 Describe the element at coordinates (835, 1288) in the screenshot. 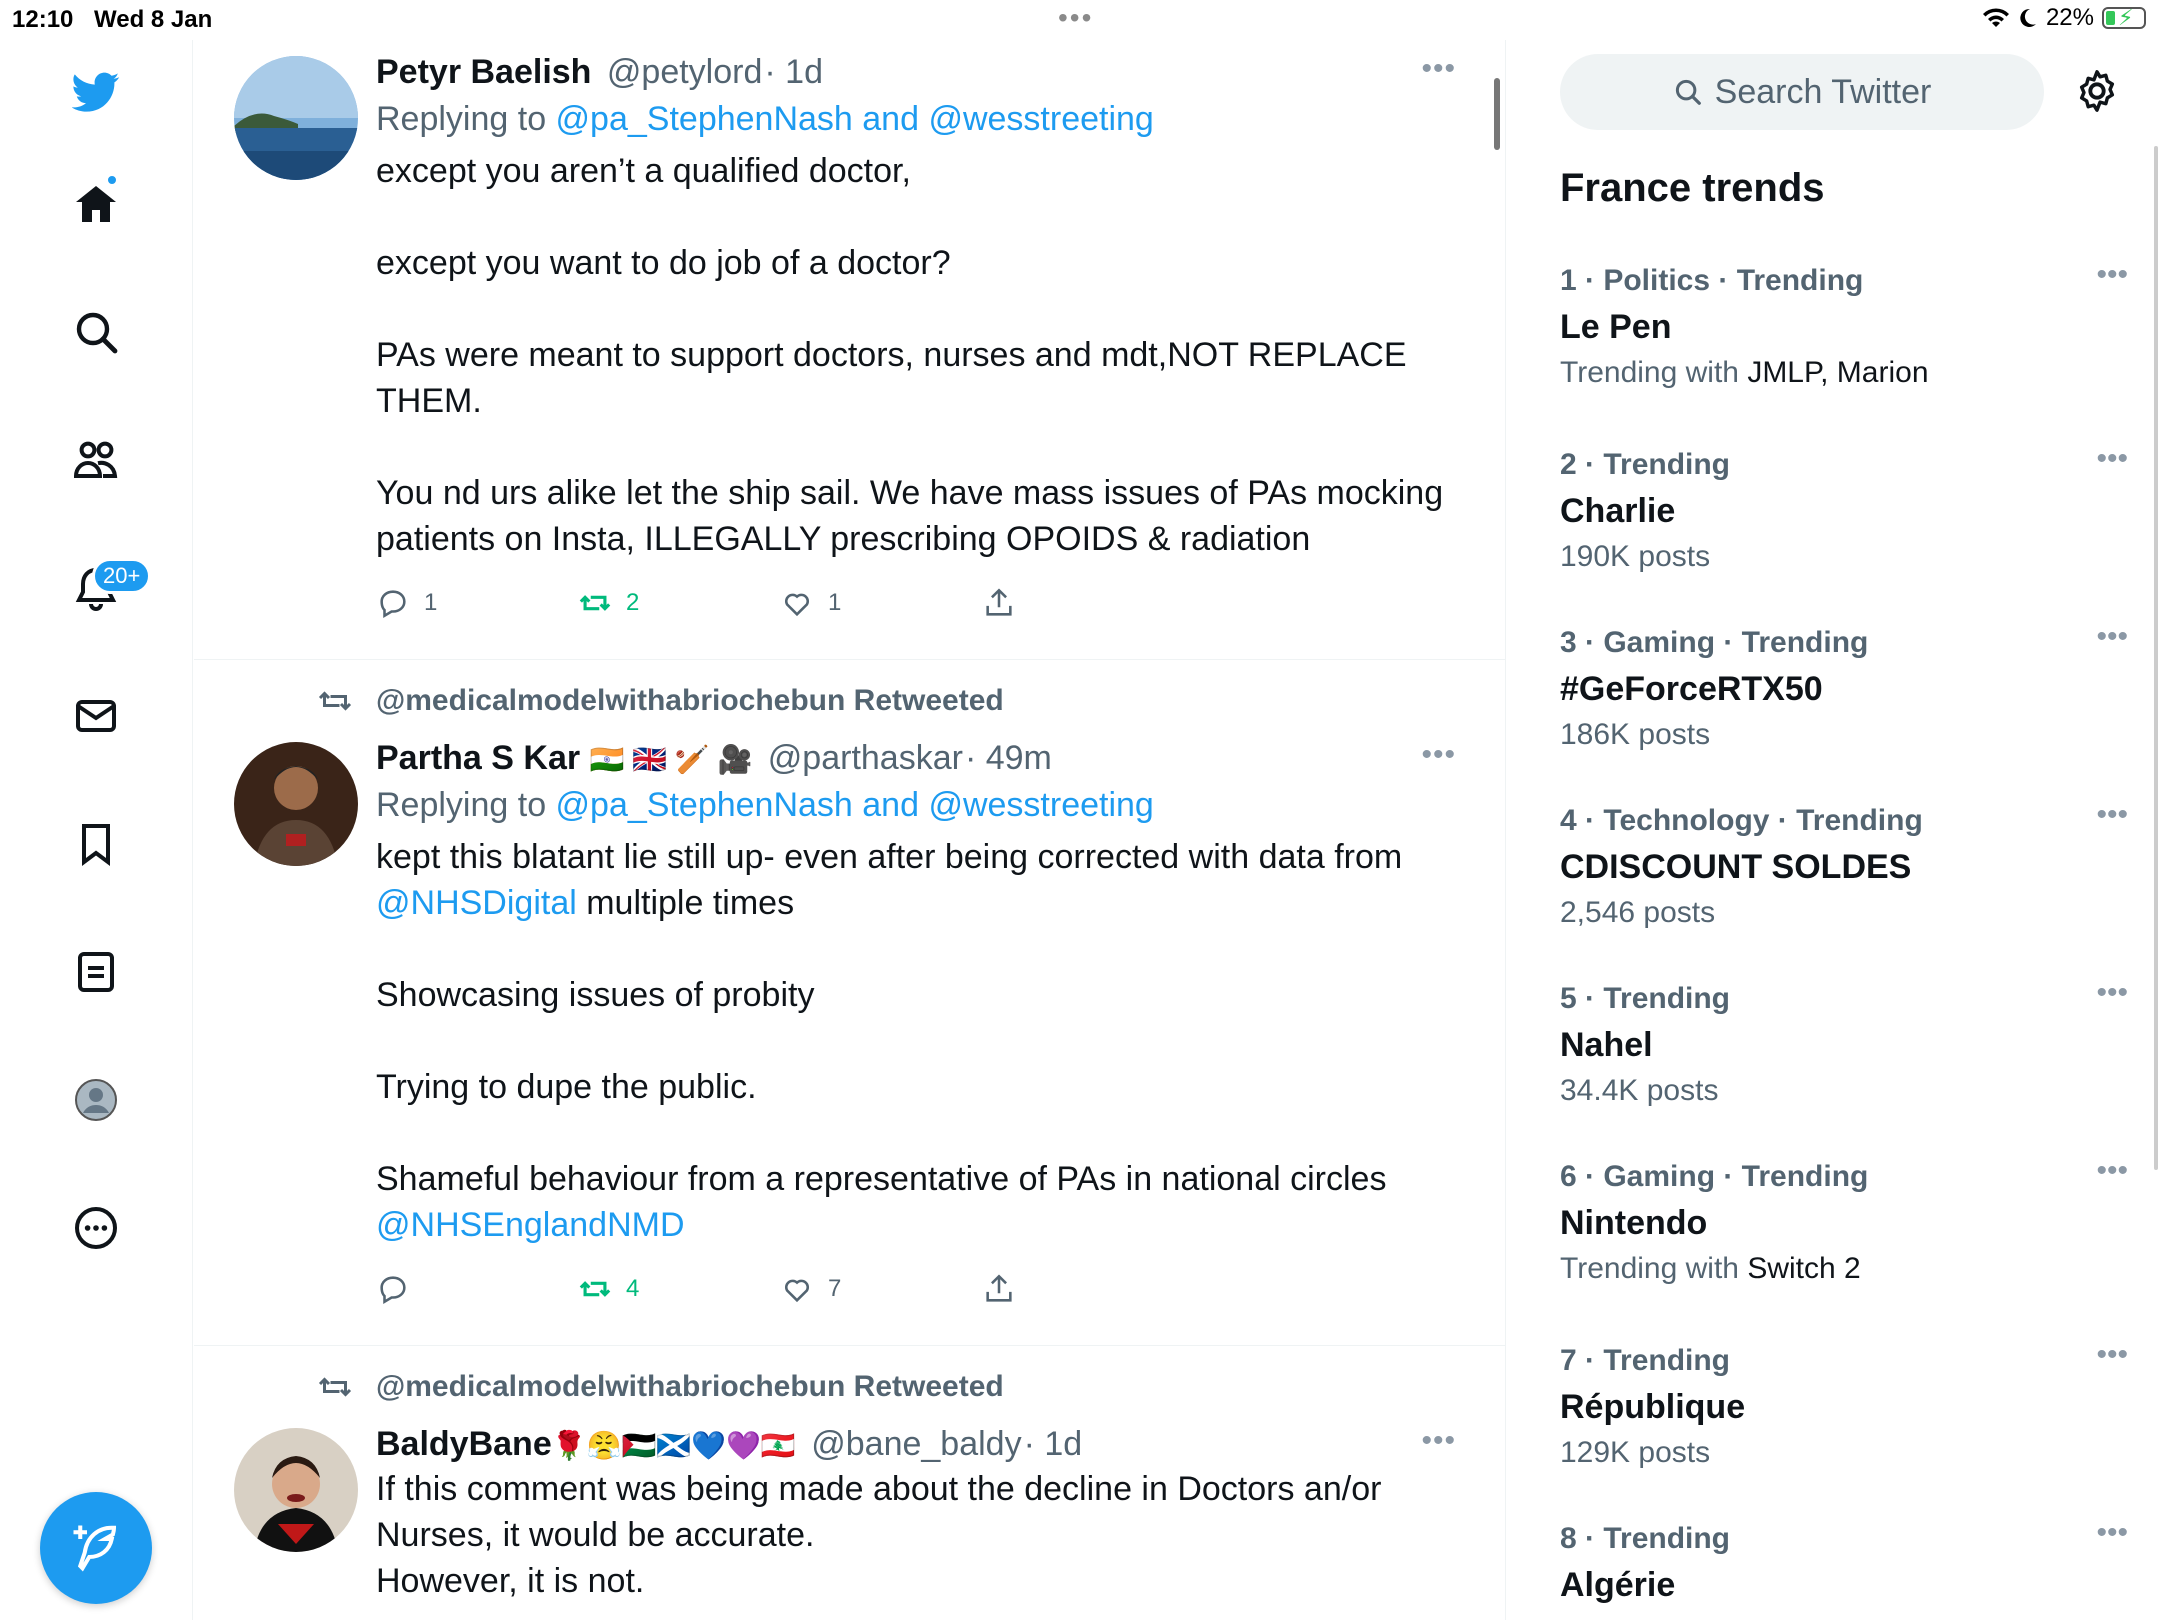

I see `like-count: 7` at that location.